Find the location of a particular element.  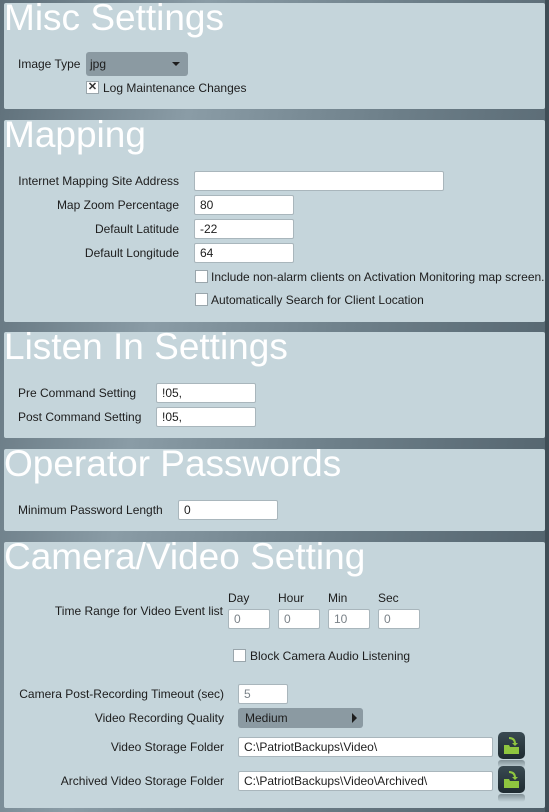

archive-folder-label: Archived Video Storage Folder is located at coordinates (142, 781).